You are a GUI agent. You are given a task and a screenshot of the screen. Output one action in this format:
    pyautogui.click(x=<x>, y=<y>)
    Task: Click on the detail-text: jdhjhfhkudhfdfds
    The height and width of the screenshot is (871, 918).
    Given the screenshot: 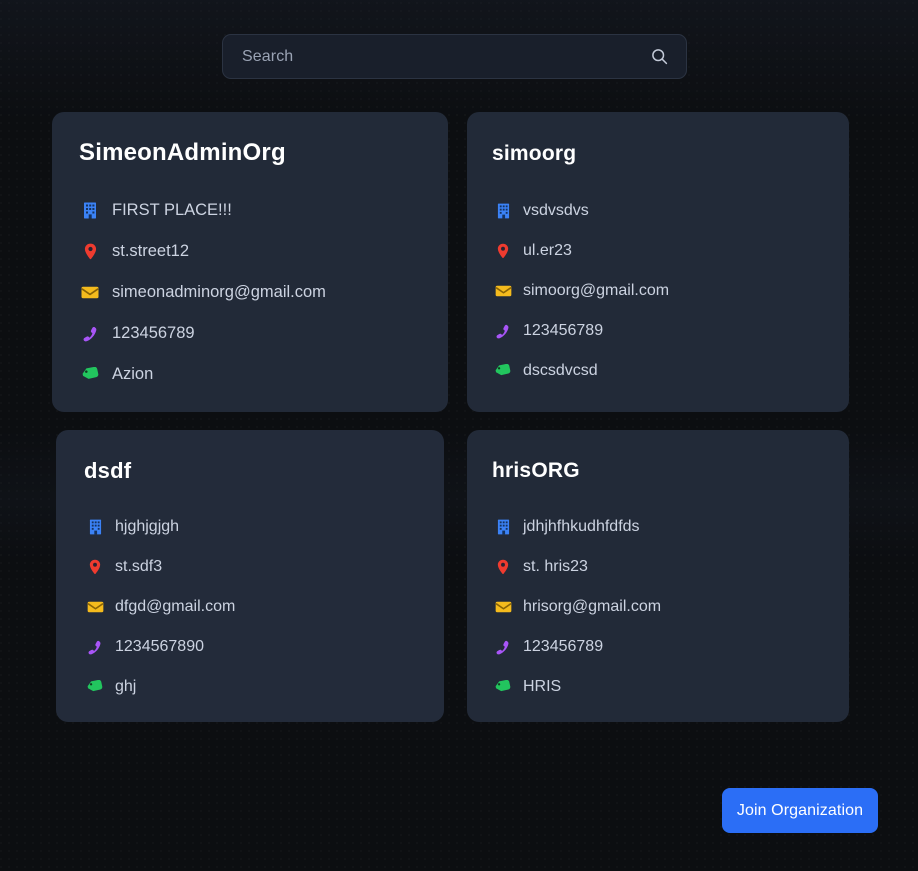 What is the action you would take?
    pyautogui.click(x=581, y=526)
    